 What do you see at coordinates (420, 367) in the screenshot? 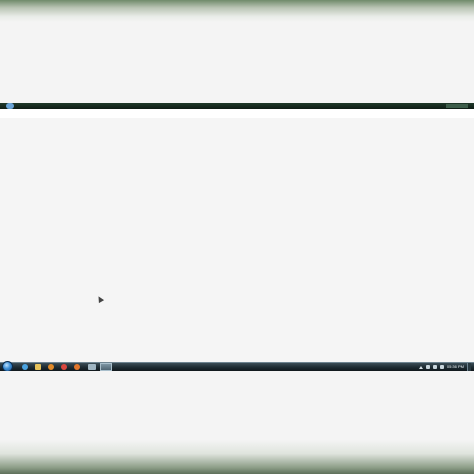
I see `show-hidden-icons-icon` at bounding box center [420, 367].